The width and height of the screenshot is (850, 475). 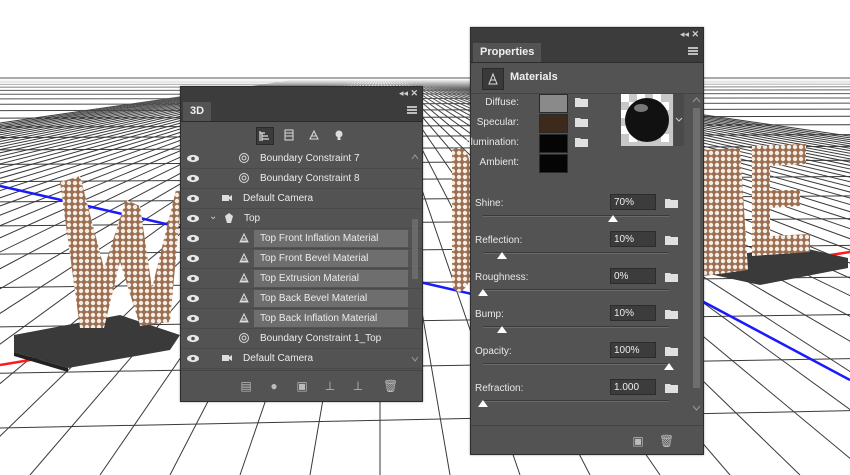 I want to click on mesh-filter-icon, so click(x=289, y=135).